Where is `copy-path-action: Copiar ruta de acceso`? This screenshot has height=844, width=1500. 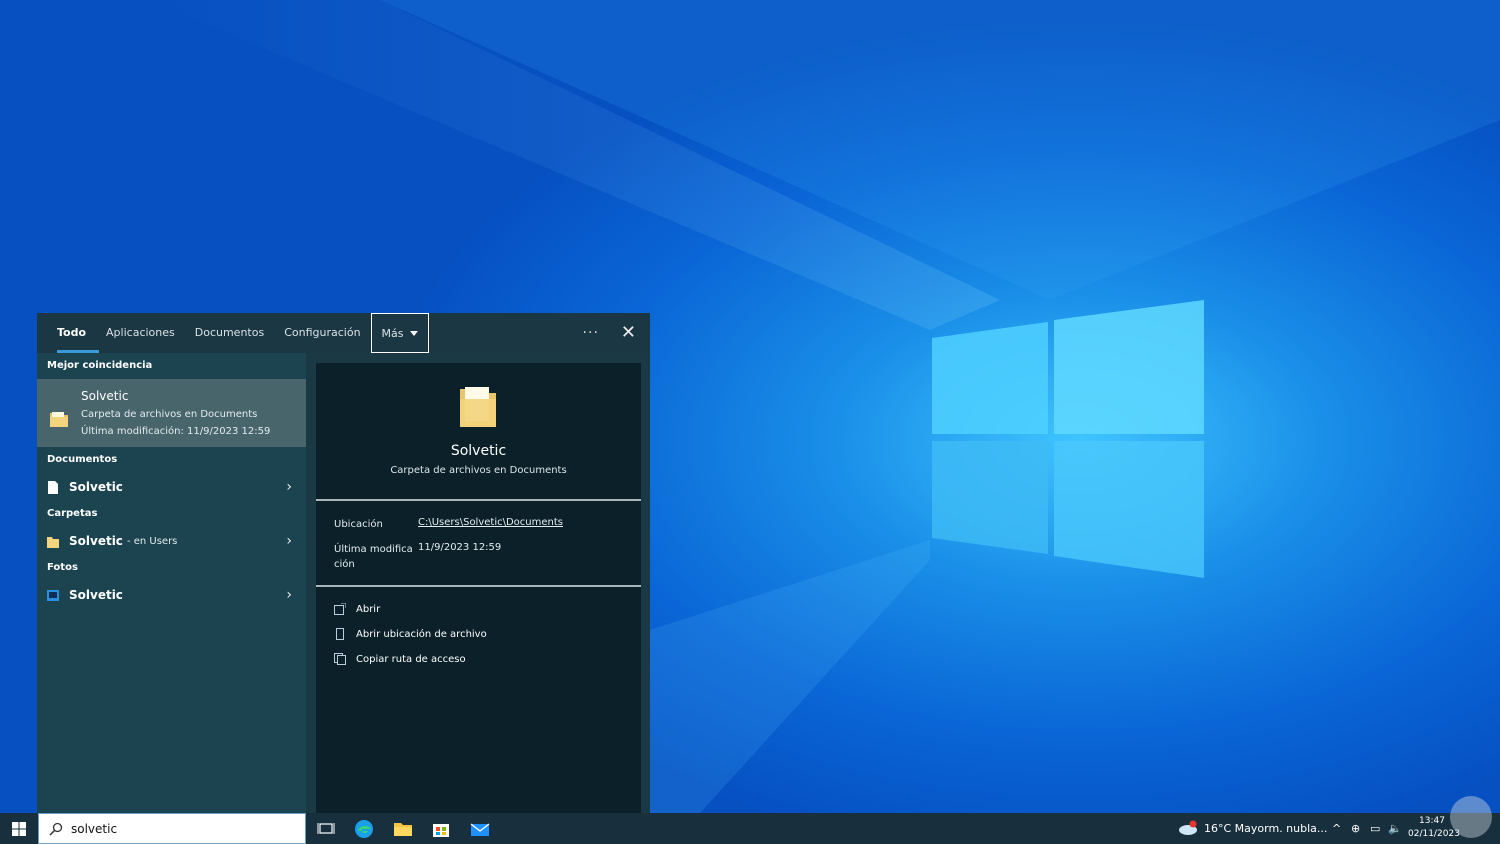
copy-path-action: Copiar ruta de acceso is located at coordinates (400, 659).